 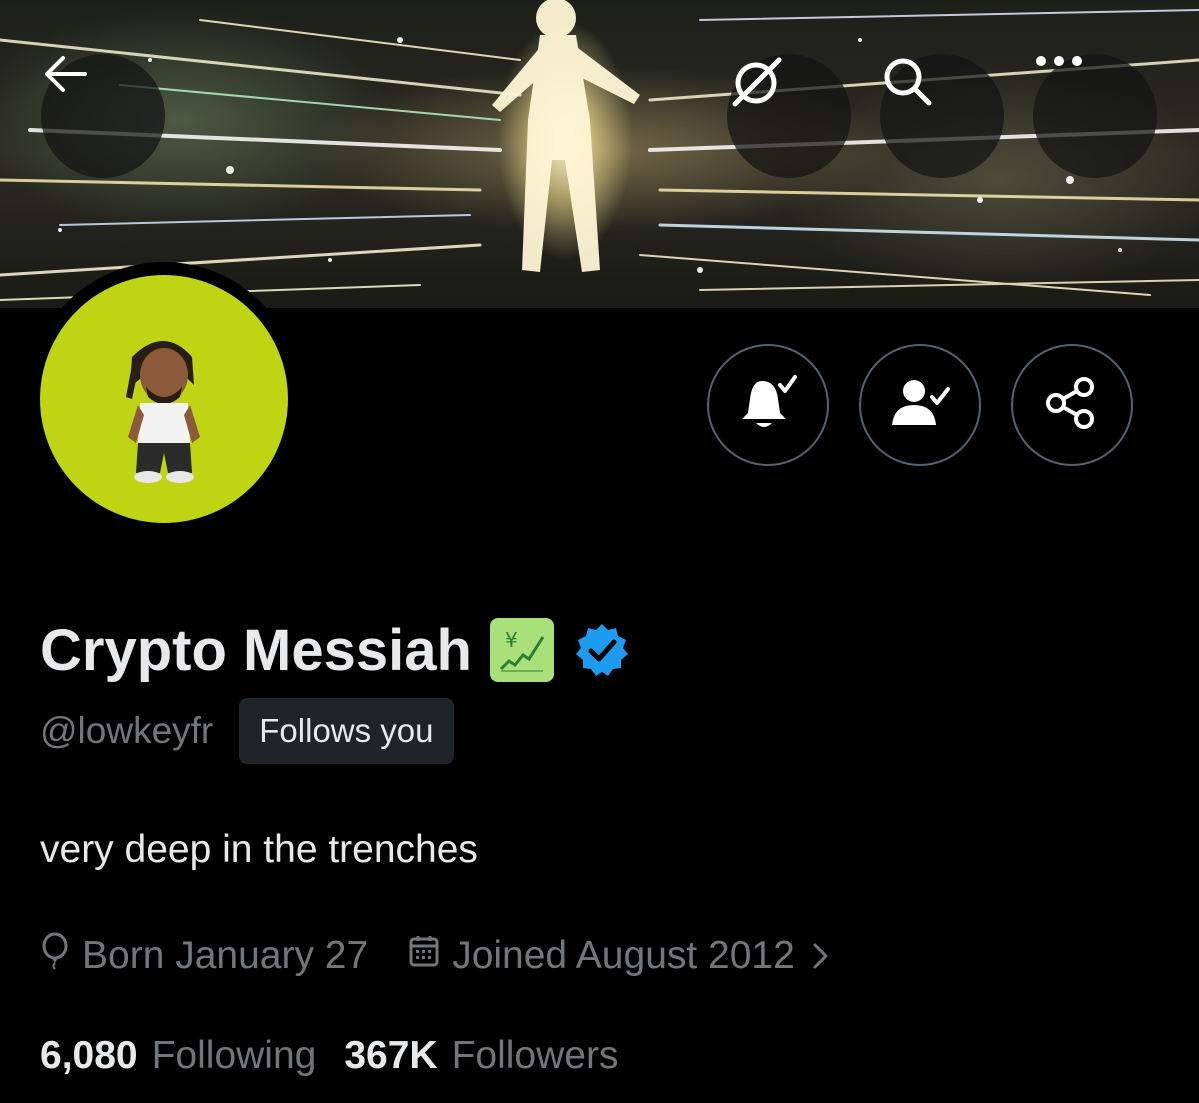 I want to click on calendar-icon, so click(x=430, y=956).